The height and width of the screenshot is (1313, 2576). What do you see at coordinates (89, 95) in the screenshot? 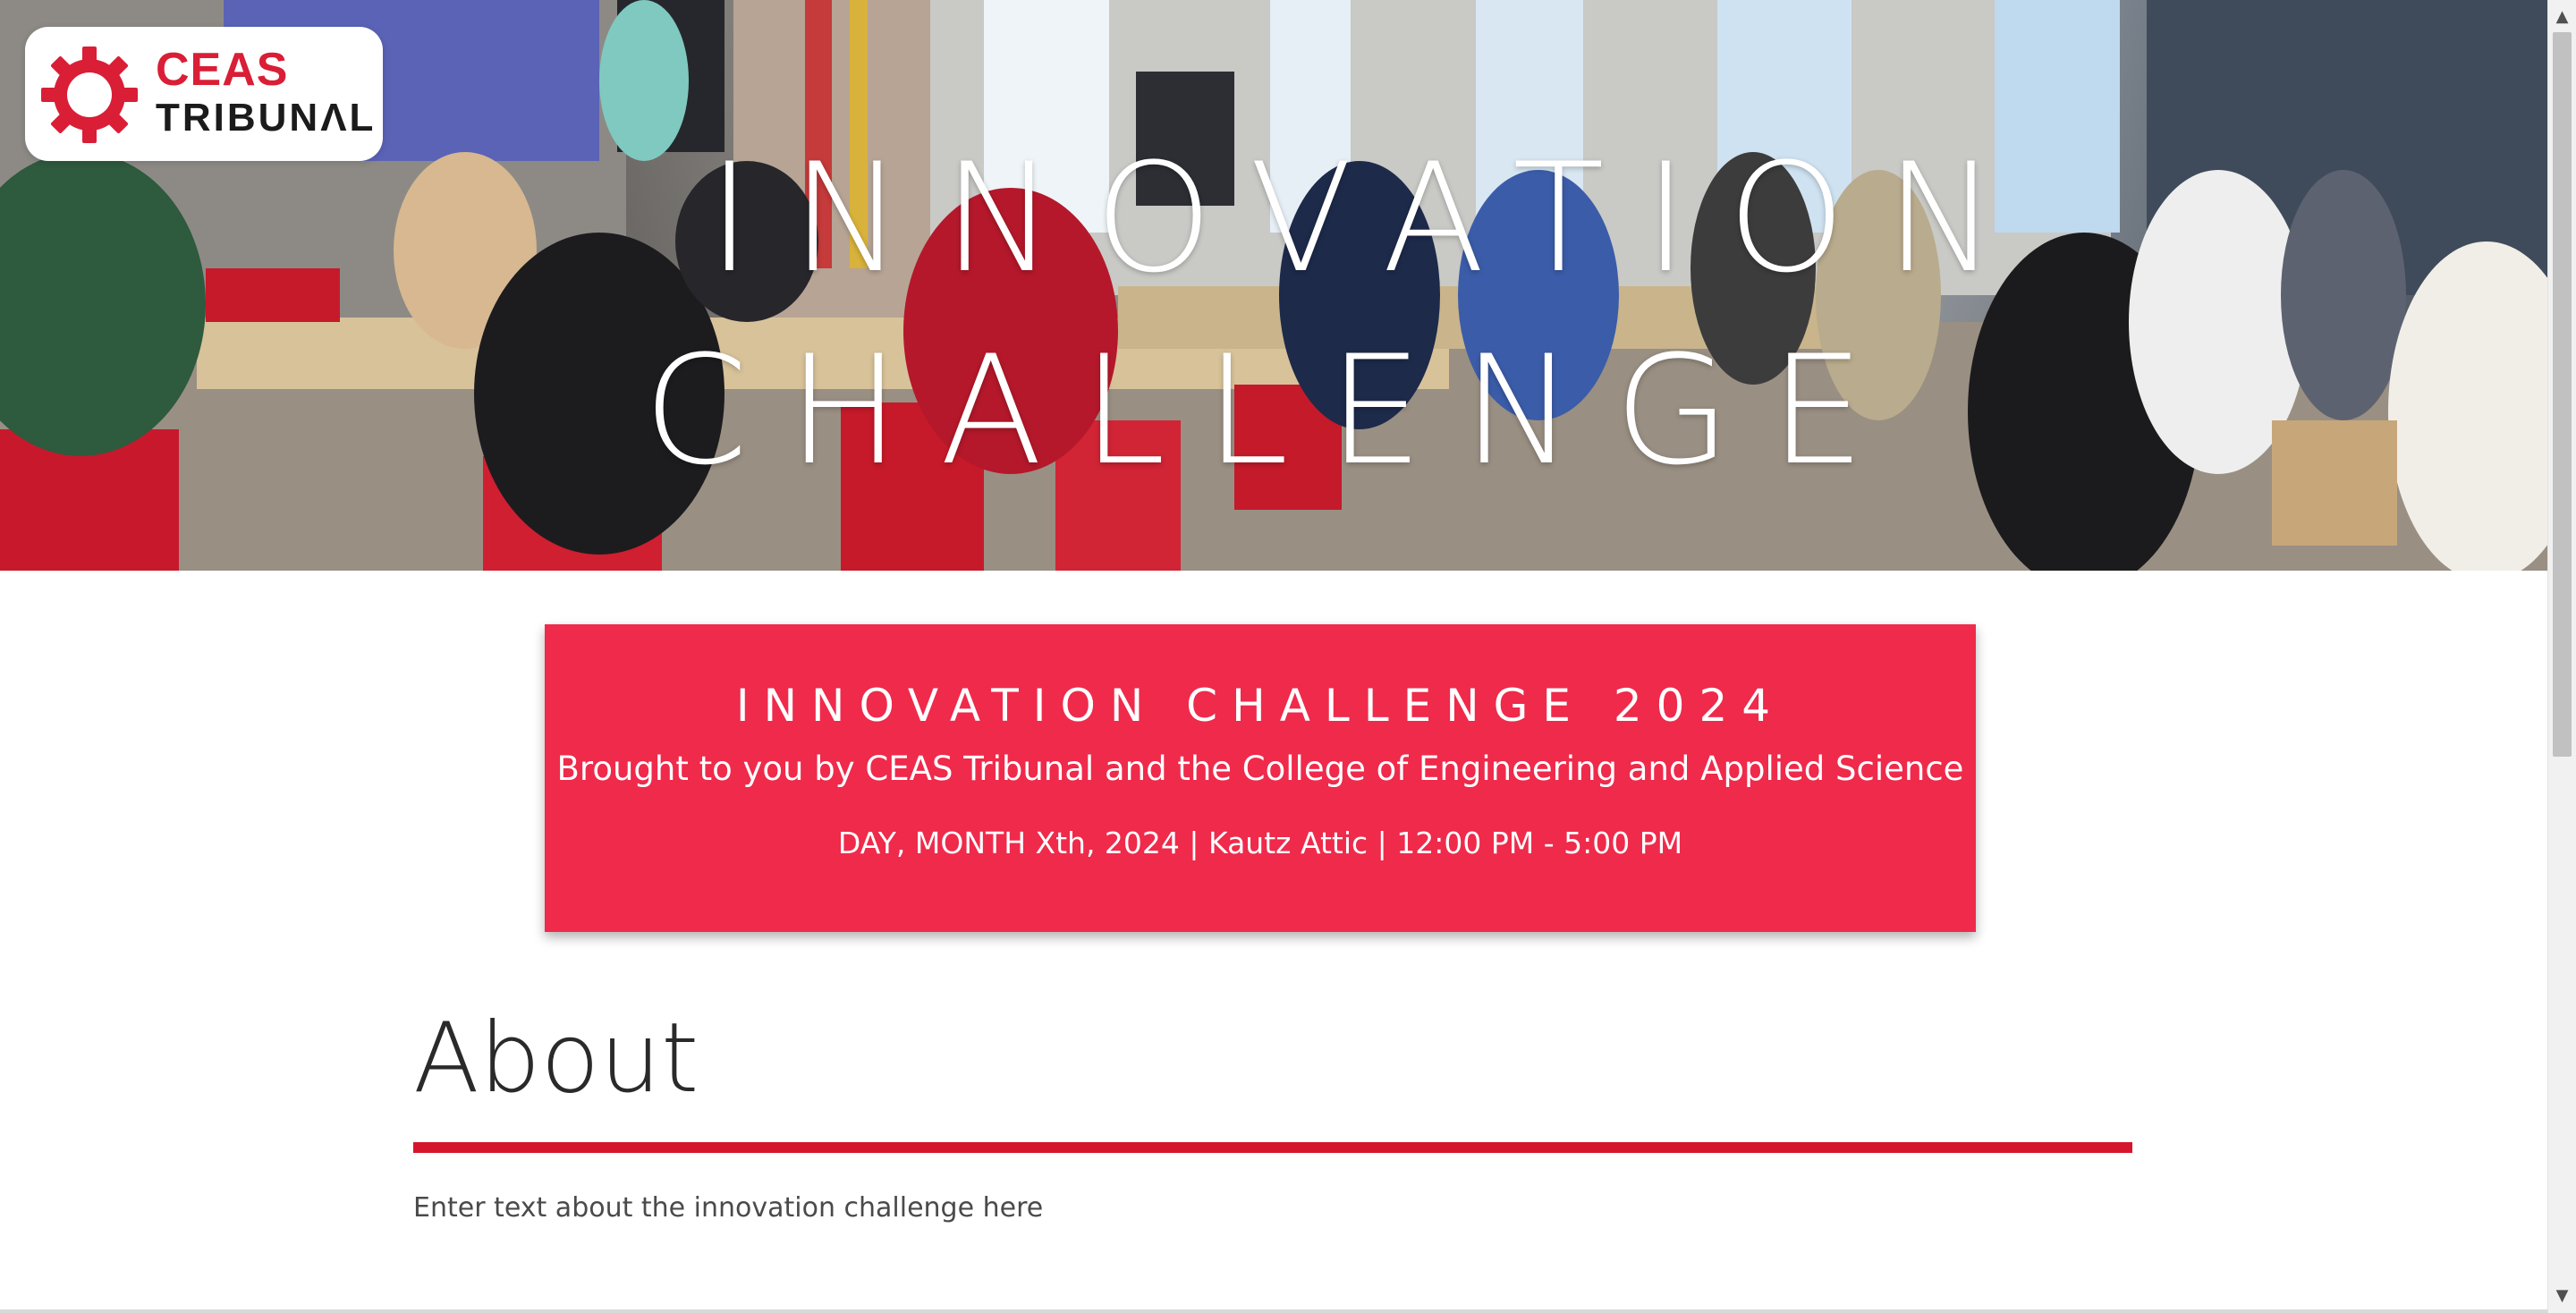
I see `gear-icon` at bounding box center [89, 95].